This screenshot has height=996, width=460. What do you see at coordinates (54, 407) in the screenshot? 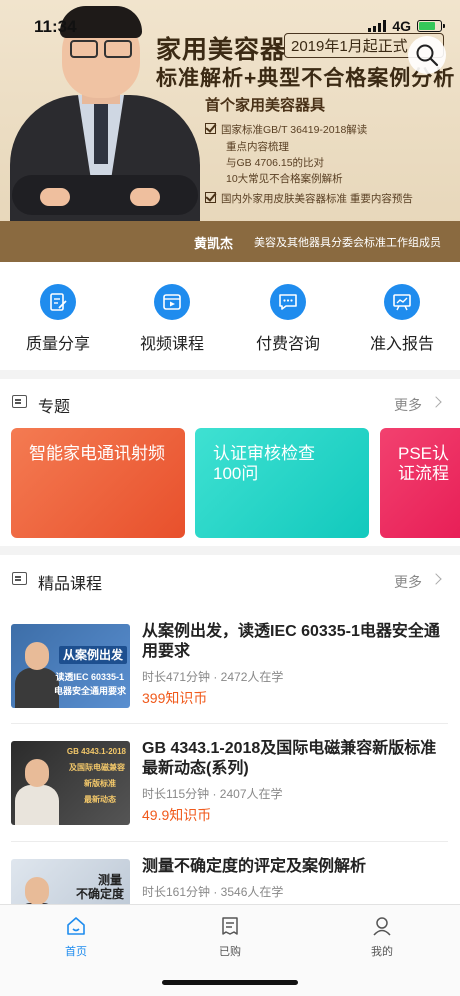
I see `section-title: 专题` at bounding box center [54, 407].